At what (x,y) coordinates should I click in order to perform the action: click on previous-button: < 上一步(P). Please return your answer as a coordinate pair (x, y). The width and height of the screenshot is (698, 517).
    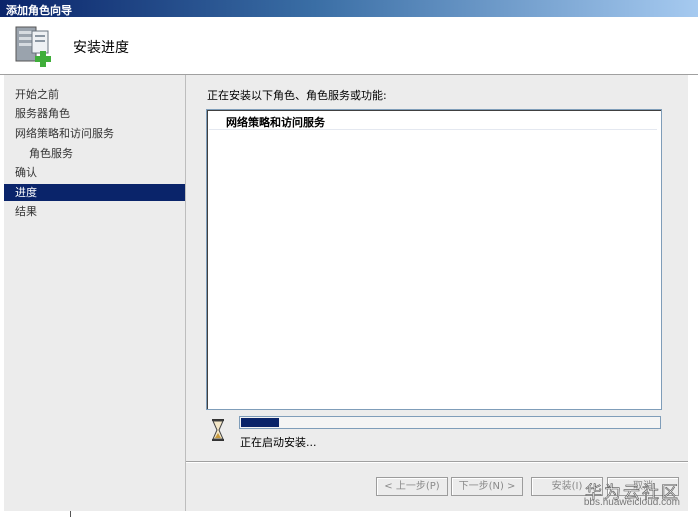
    Looking at the image, I should click on (412, 486).